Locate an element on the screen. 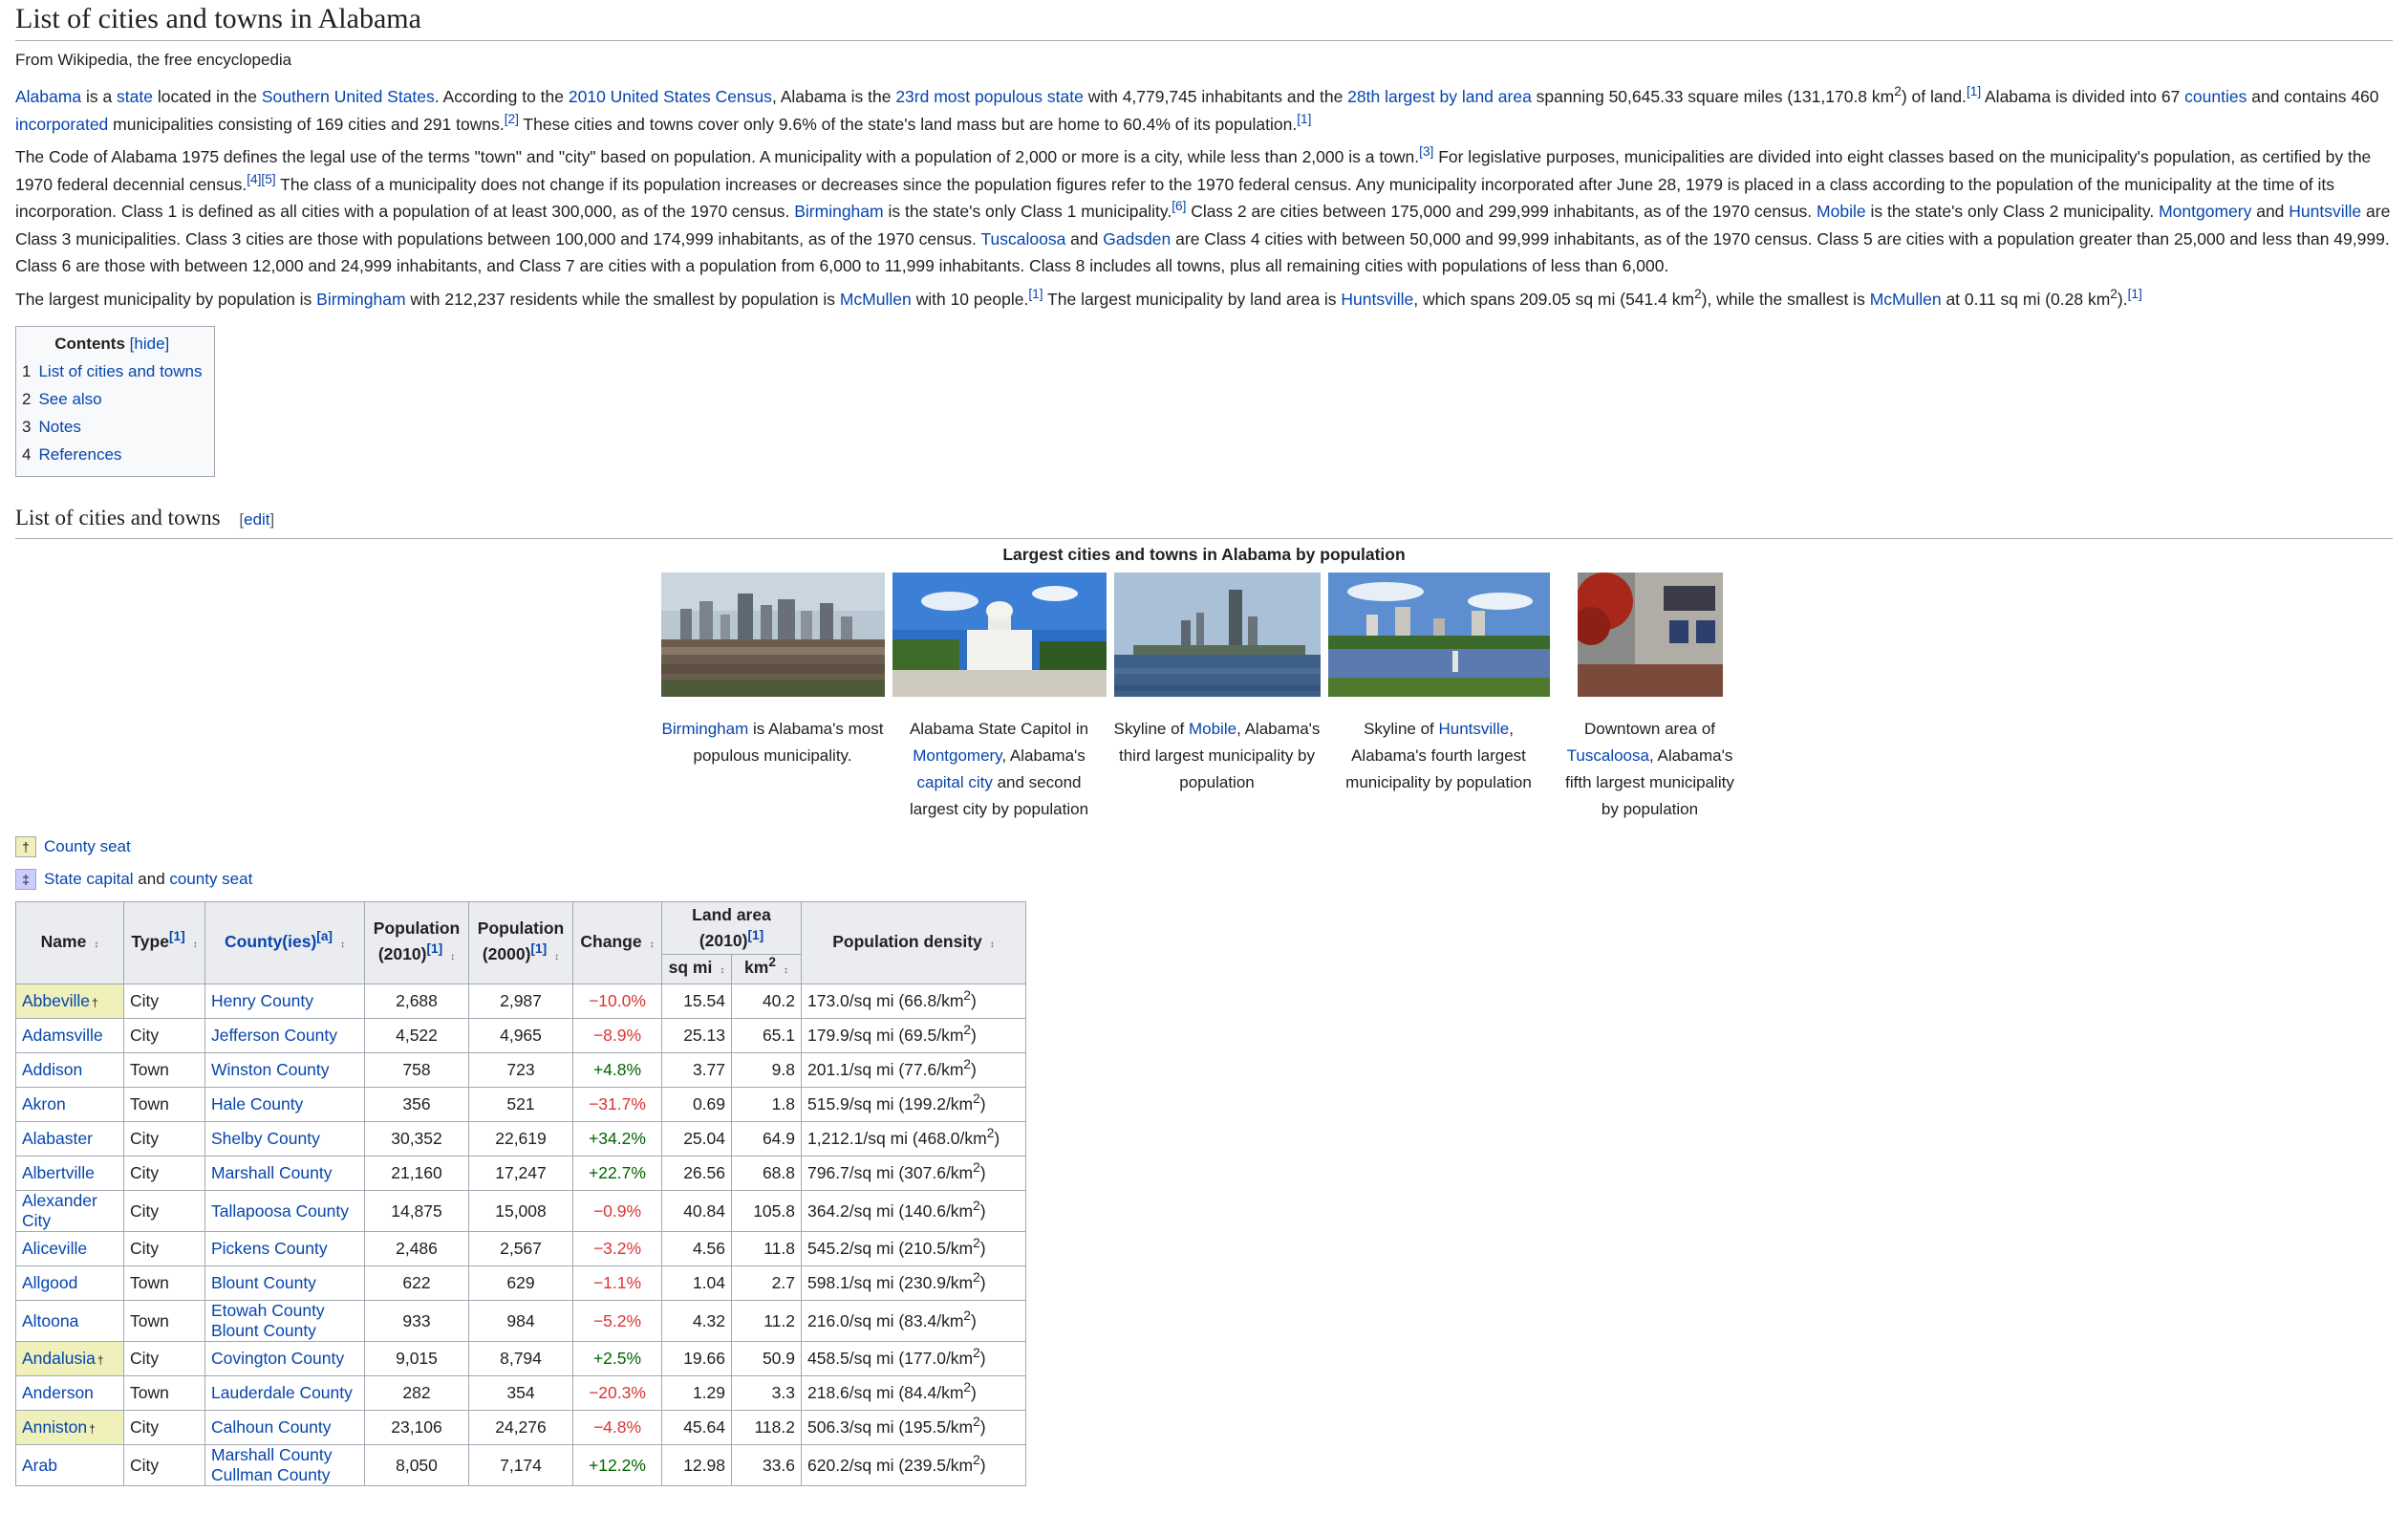 This screenshot has height=1535, width=2408. toc-item: 3 Notes is located at coordinates (113, 427).